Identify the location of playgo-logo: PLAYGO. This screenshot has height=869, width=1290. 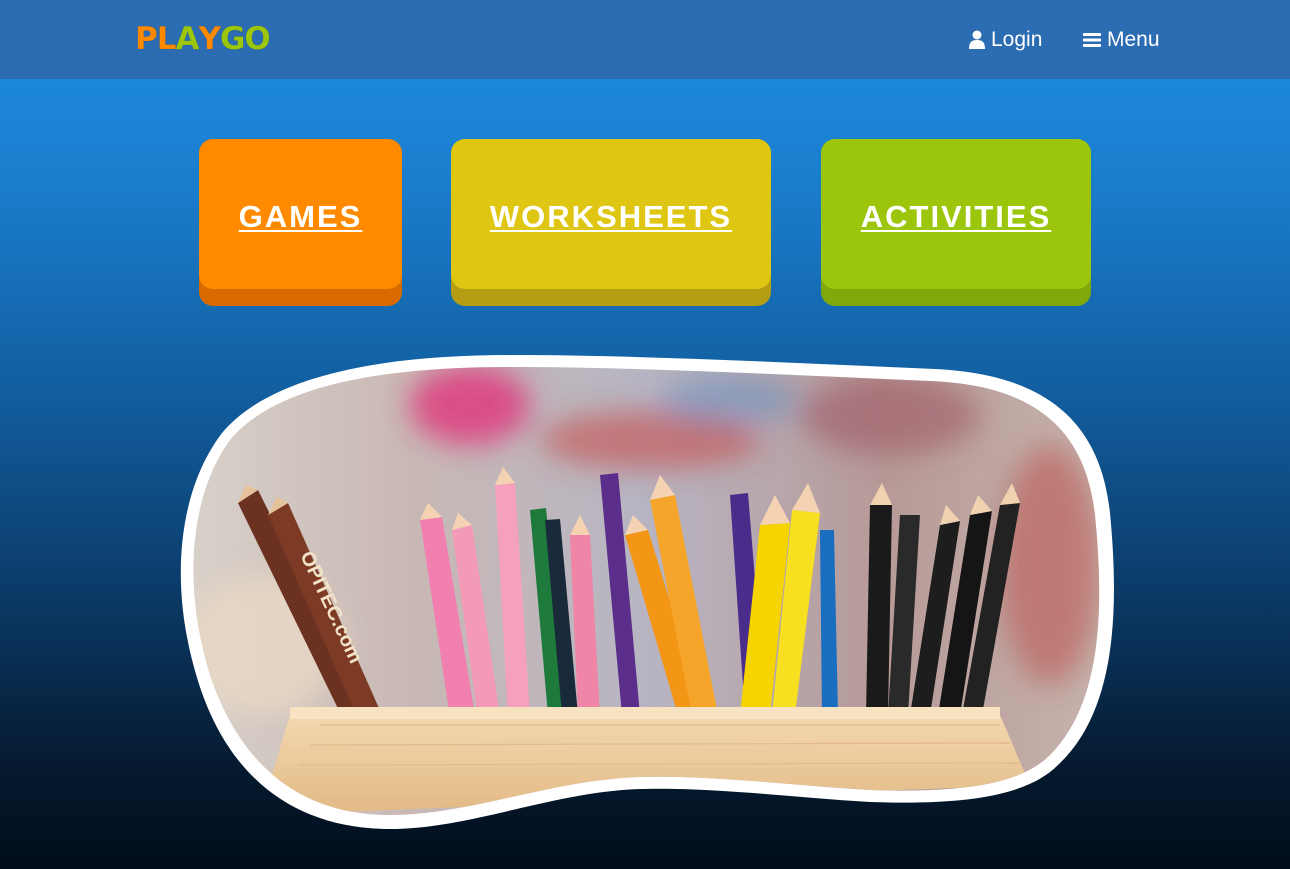
(203, 39).